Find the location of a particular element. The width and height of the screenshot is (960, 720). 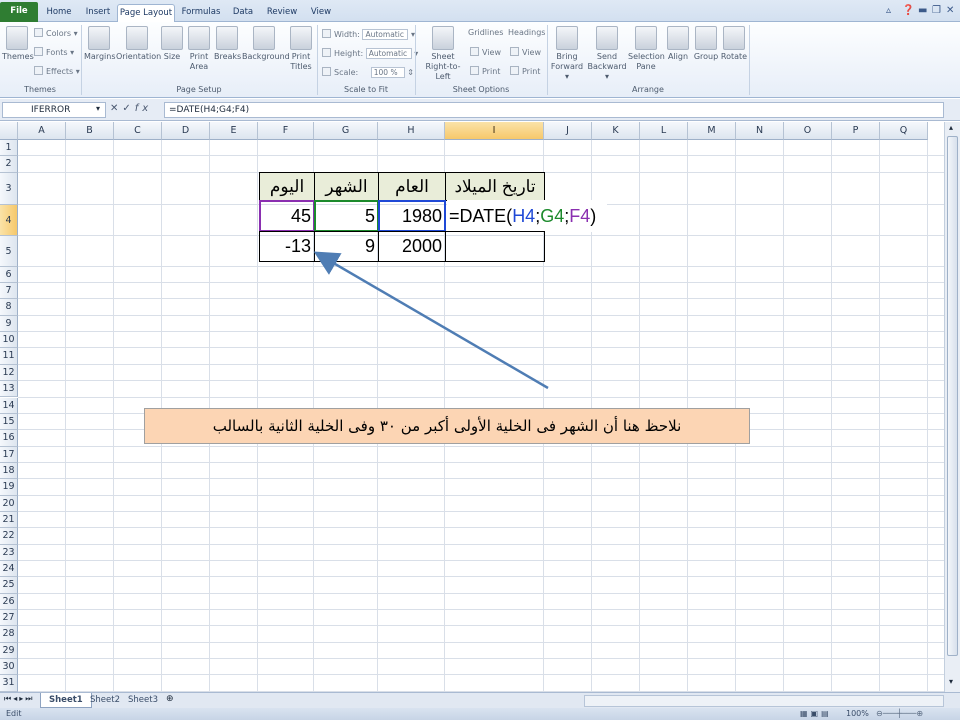

horizontal-scrollbar is located at coordinates (764, 701).